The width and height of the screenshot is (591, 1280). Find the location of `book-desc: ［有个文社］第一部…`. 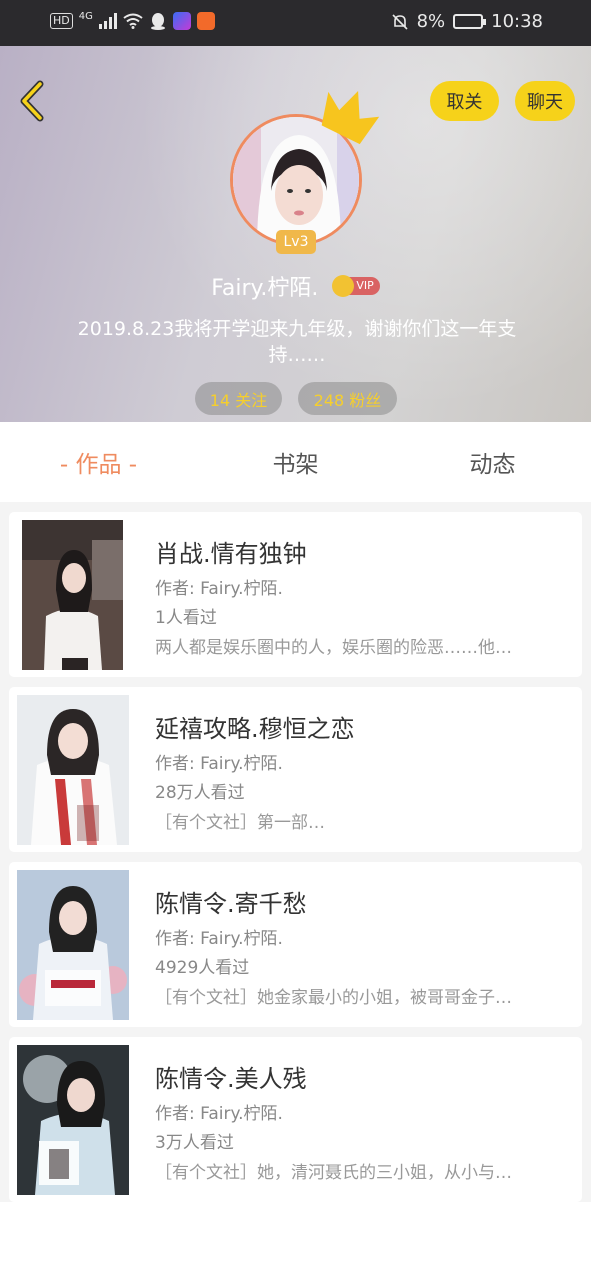

book-desc: ［有个文社］第一部… is located at coordinates (240, 823).